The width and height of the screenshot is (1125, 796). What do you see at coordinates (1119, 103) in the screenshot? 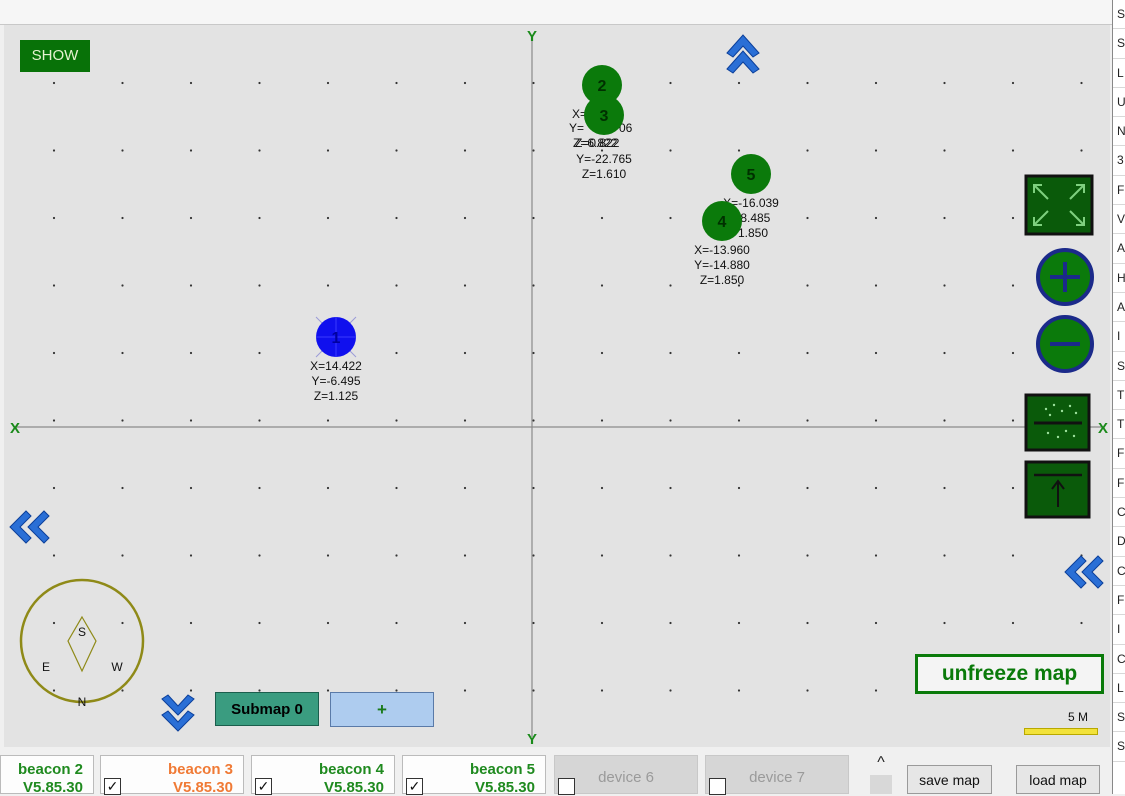
I see `right-panel-item: U` at bounding box center [1119, 103].